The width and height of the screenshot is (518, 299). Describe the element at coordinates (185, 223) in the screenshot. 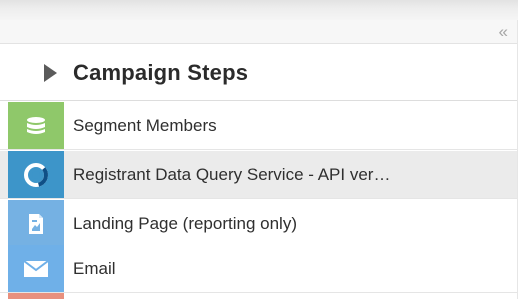

I see `step-label: Landing Page (reporting only)` at that location.